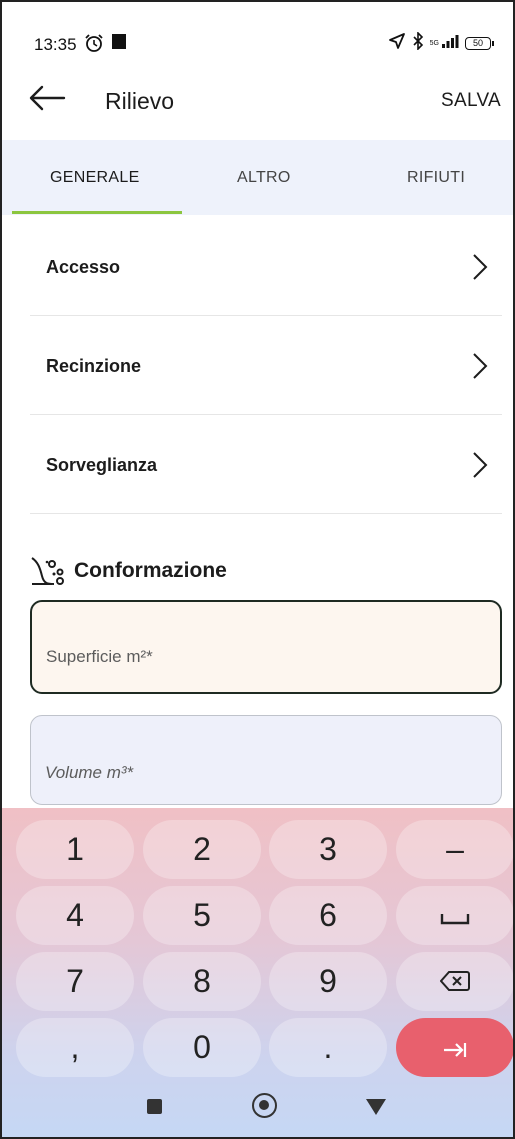  I want to click on backspace-icon, so click(454, 981).